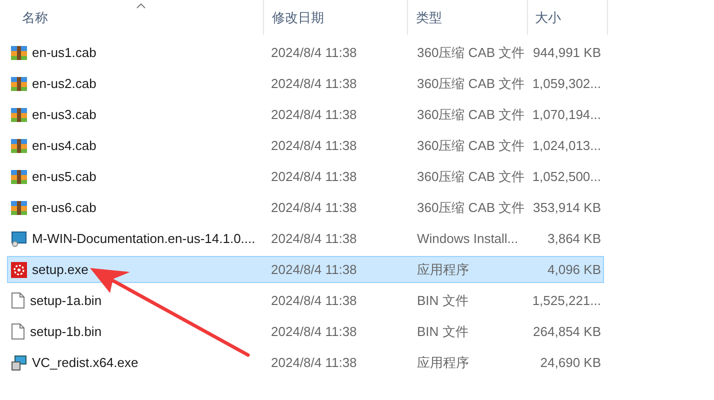 Image resolution: width=714 pixels, height=400 pixels. What do you see at coordinates (567, 207) in the screenshot?
I see `file-size: 353,914 KB` at bounding box center [567, 207].